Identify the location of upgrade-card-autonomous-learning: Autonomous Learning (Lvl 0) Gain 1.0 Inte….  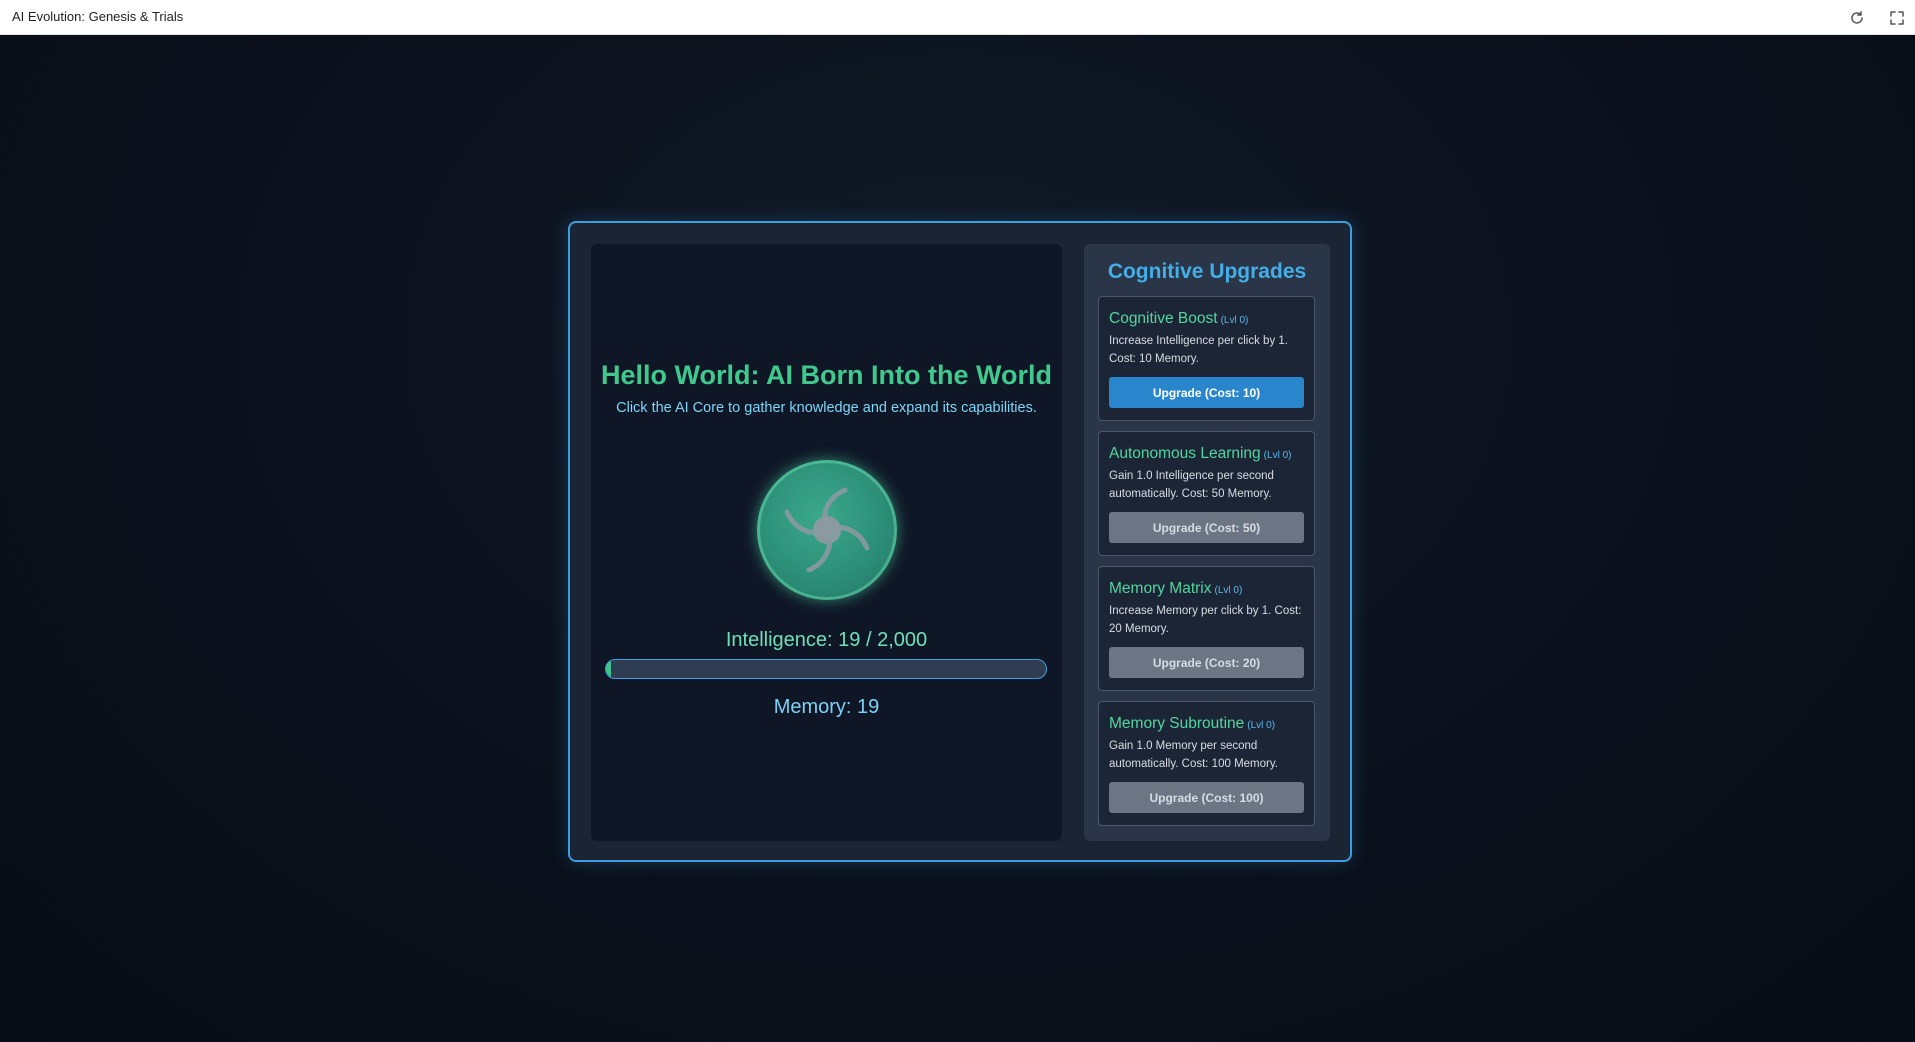
(1206, 493).